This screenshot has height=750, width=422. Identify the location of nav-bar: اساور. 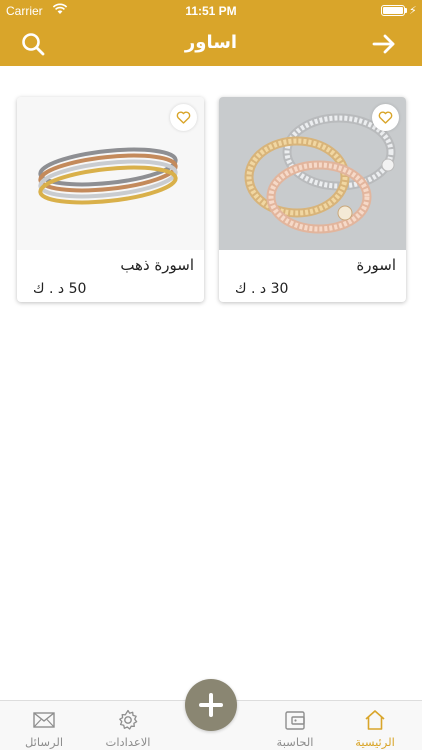
(211, 44).